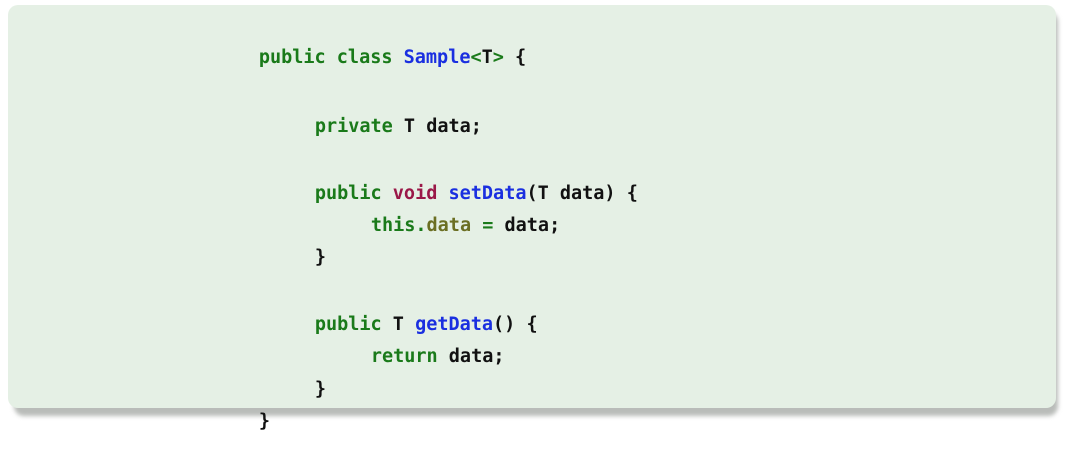  I want to click on field-ref: data, so click(449, 225).